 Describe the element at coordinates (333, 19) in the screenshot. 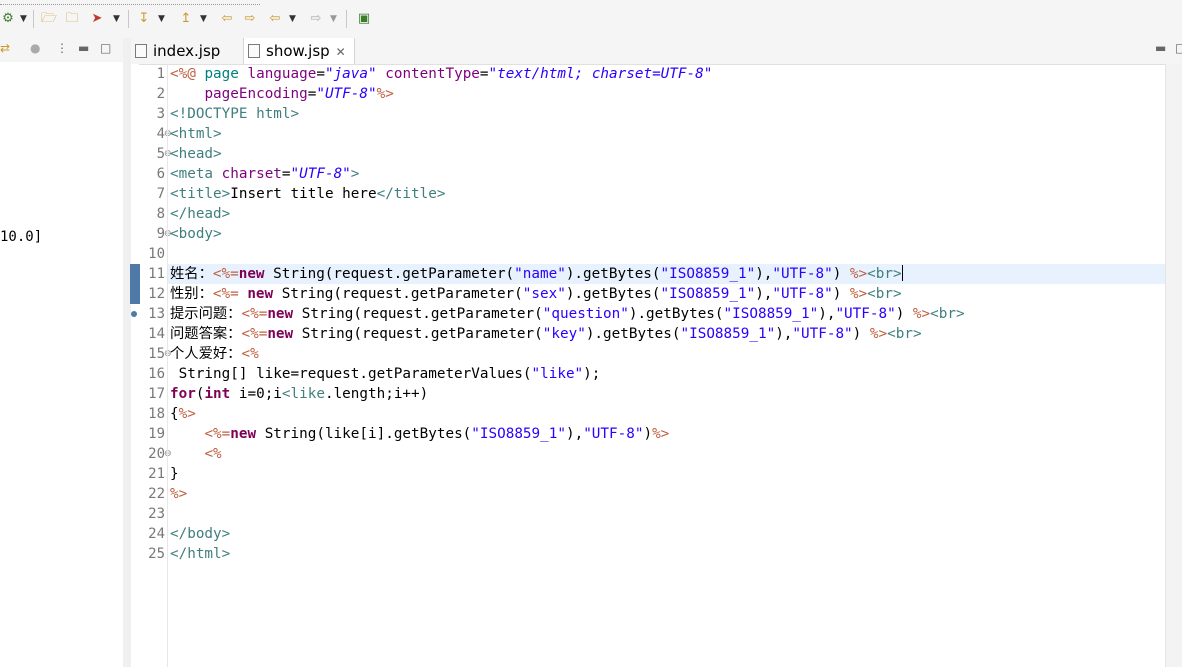

I see `forward-dropdown-icon: ▼` at that location.